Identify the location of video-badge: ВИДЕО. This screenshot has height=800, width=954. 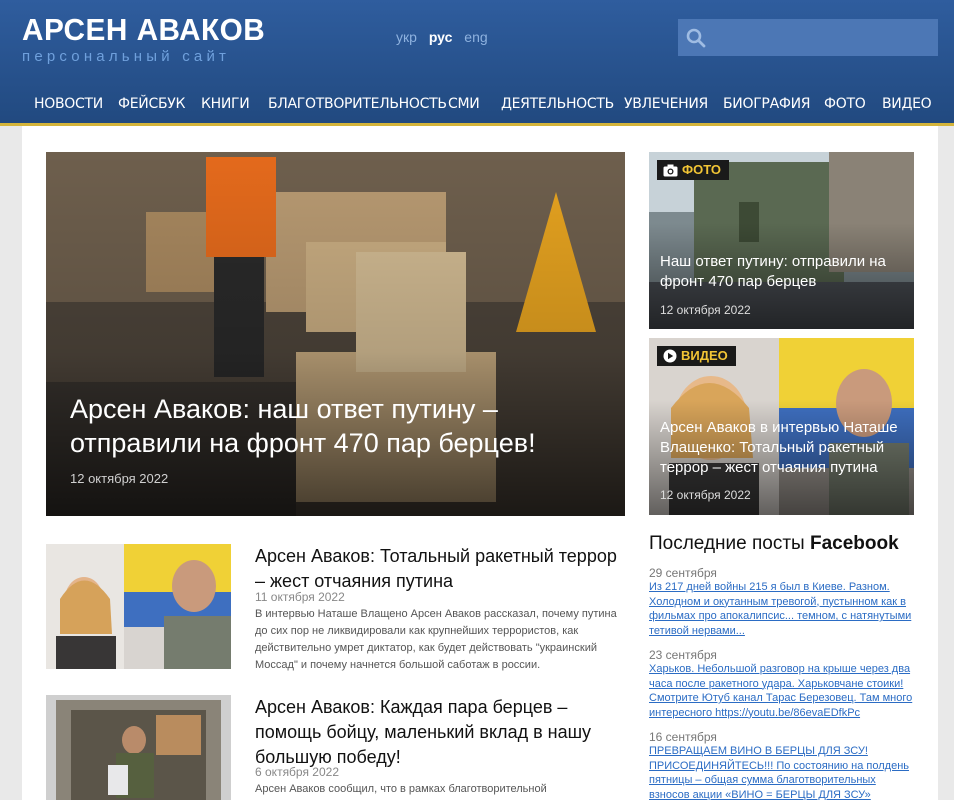
(696, 356).